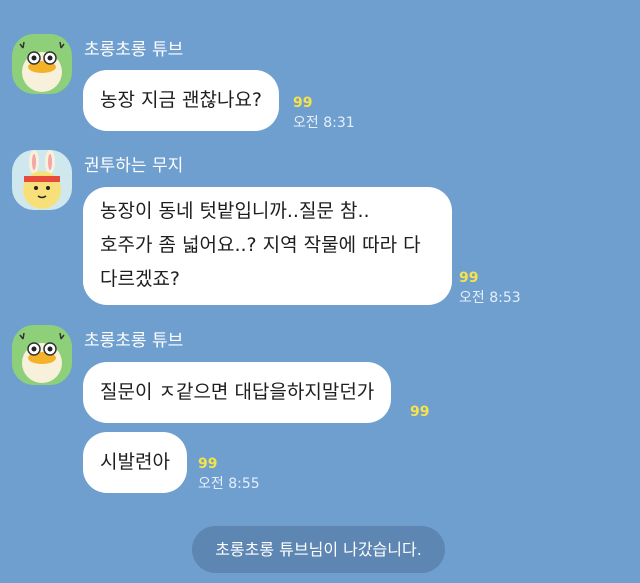  What do you see at coordinates (260, 245) in the screenshot?
I see `message-text: 호주가 좀 넓어요..? 지역 작물에 따라 다` at bounding box center [260, 245].